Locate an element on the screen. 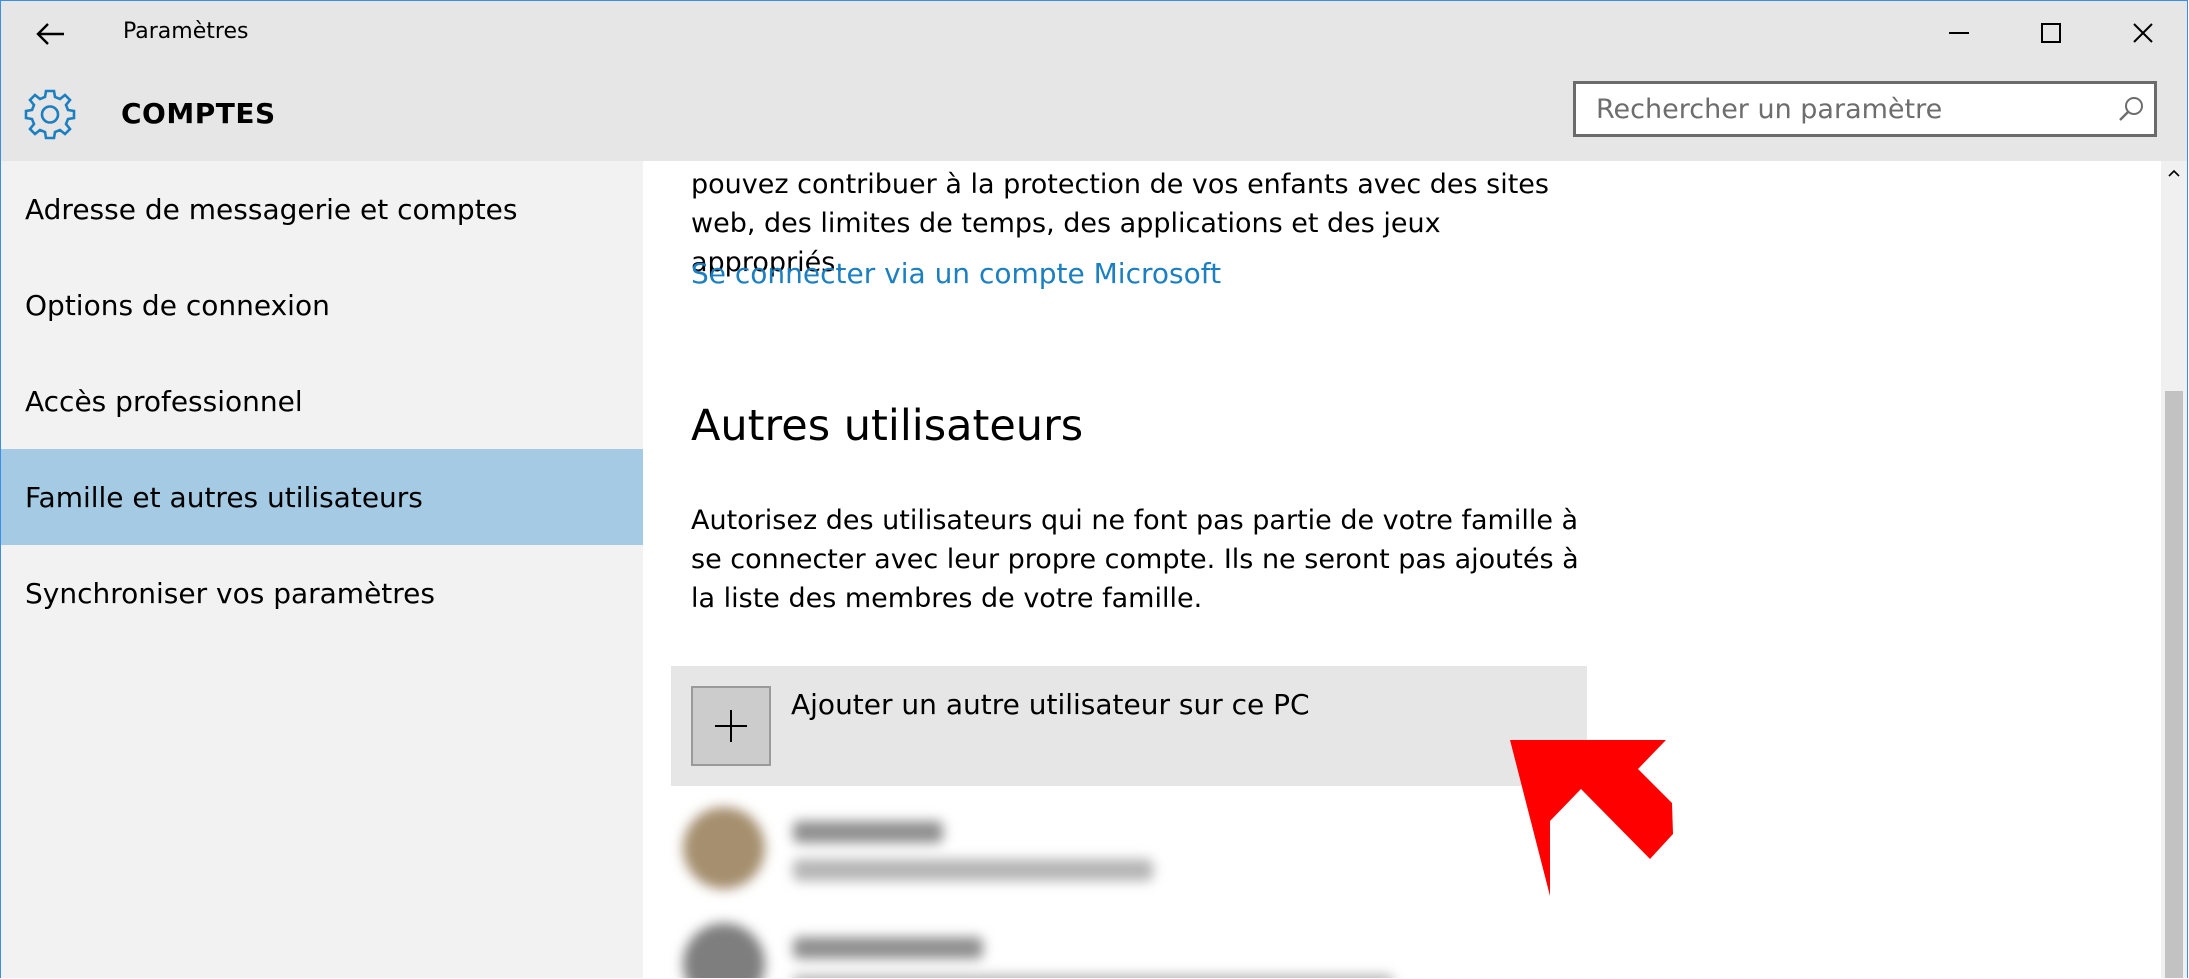 Image resolution: width=2189 pixels, height=979 pixels. search-input is located at coordinates (1846, 109).